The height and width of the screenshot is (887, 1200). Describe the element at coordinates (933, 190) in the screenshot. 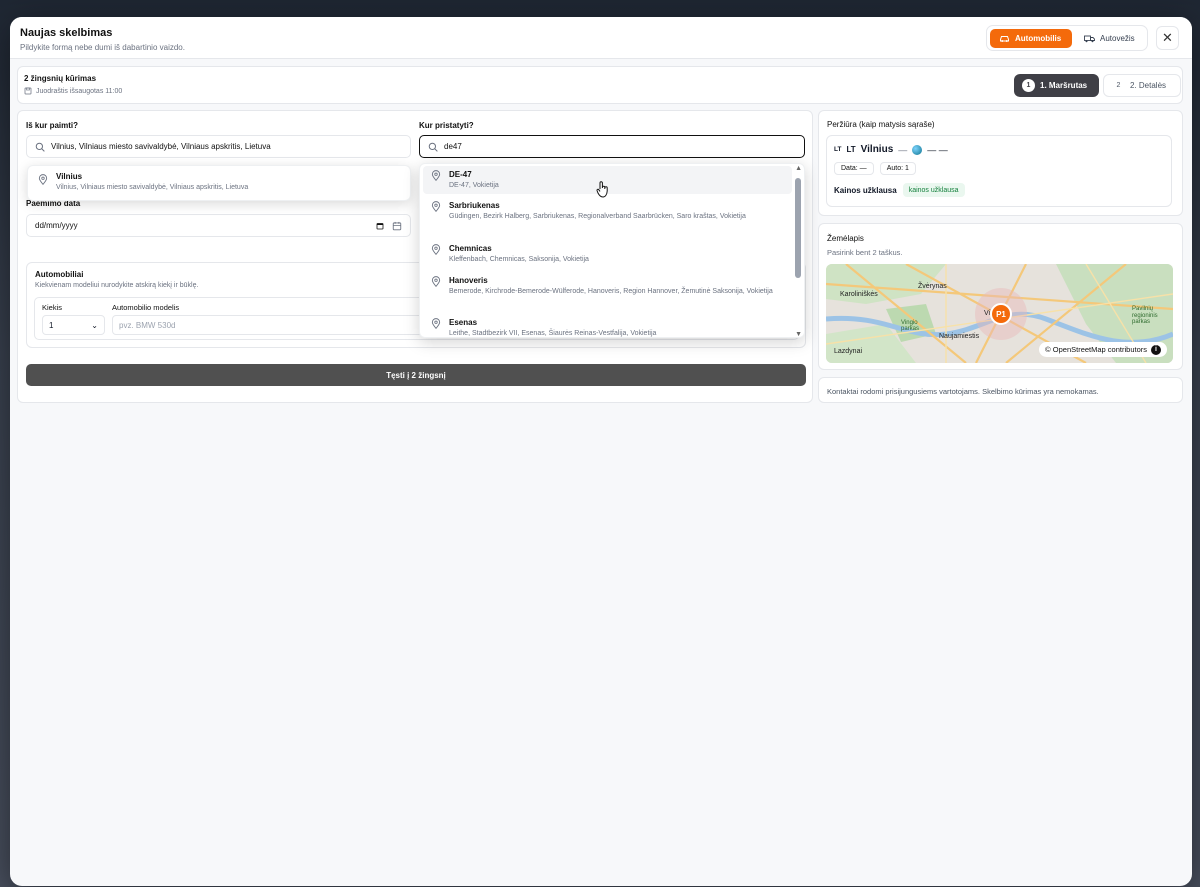

I see `price-badge: kainos užklausa` at that location.